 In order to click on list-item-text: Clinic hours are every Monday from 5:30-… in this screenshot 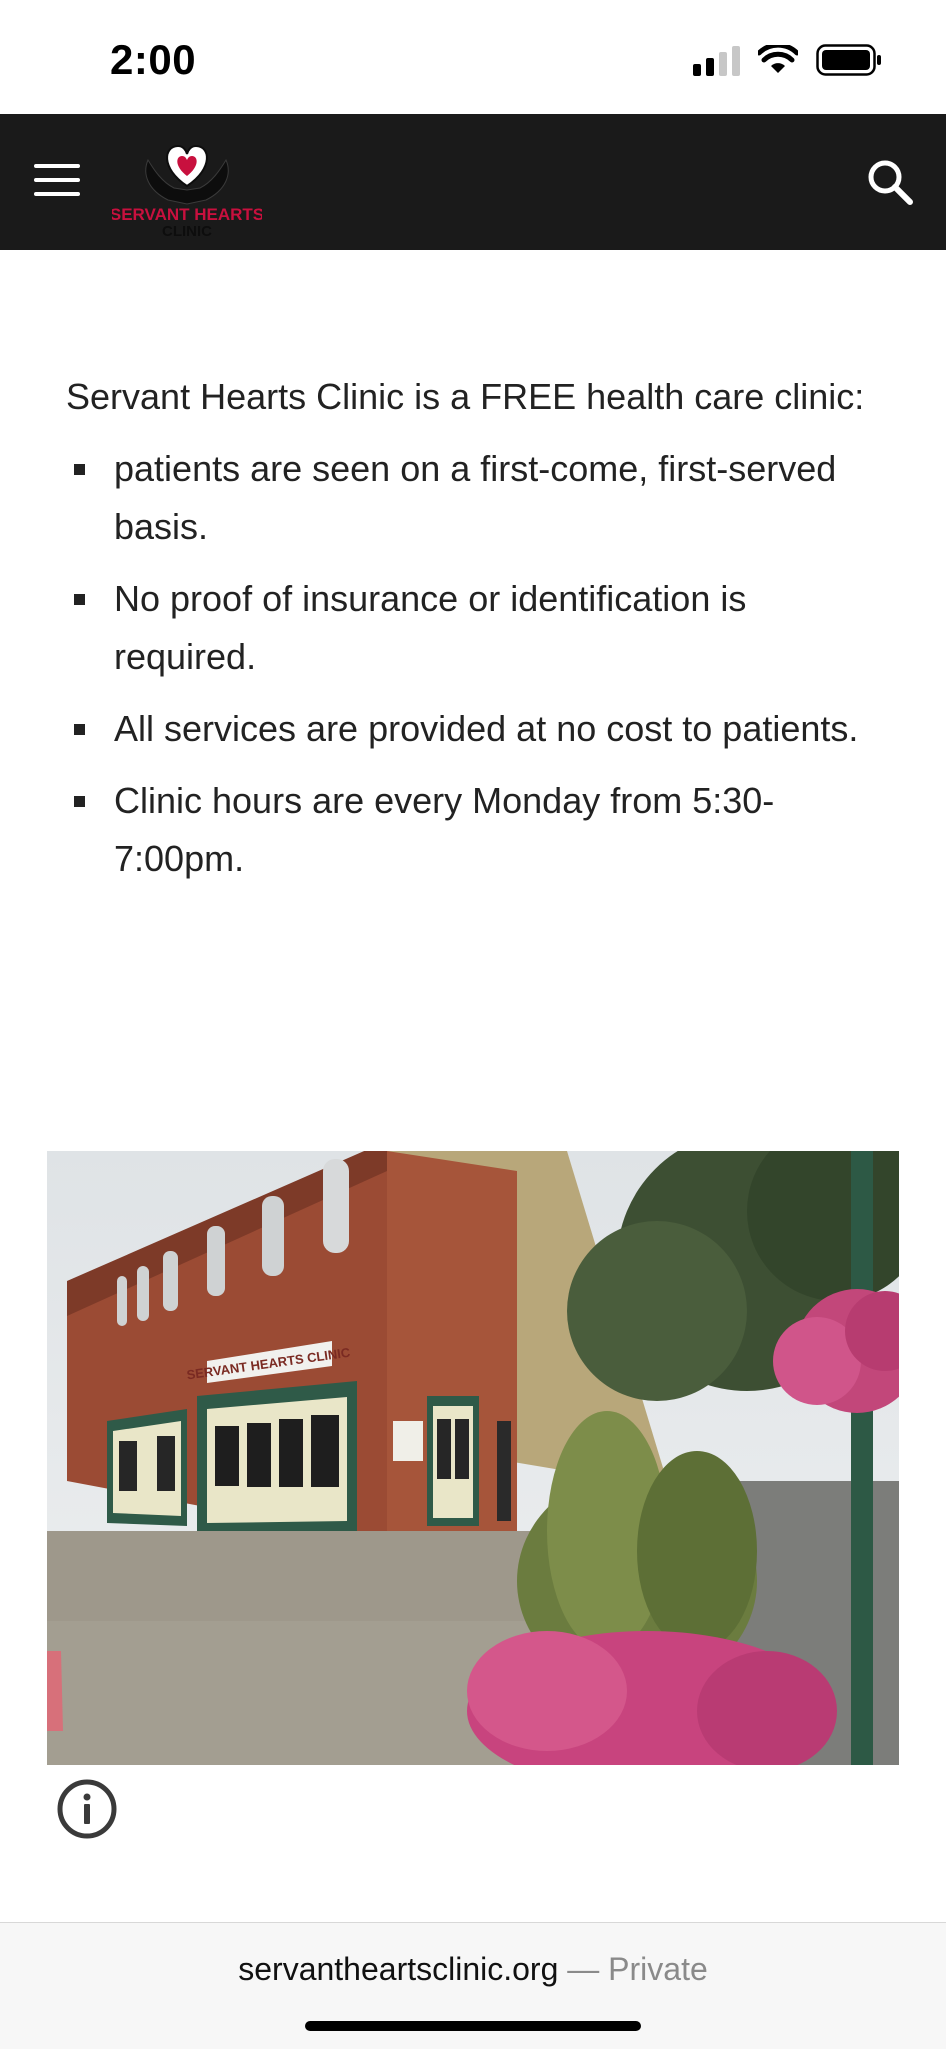, I will do `click(444, 829)`.